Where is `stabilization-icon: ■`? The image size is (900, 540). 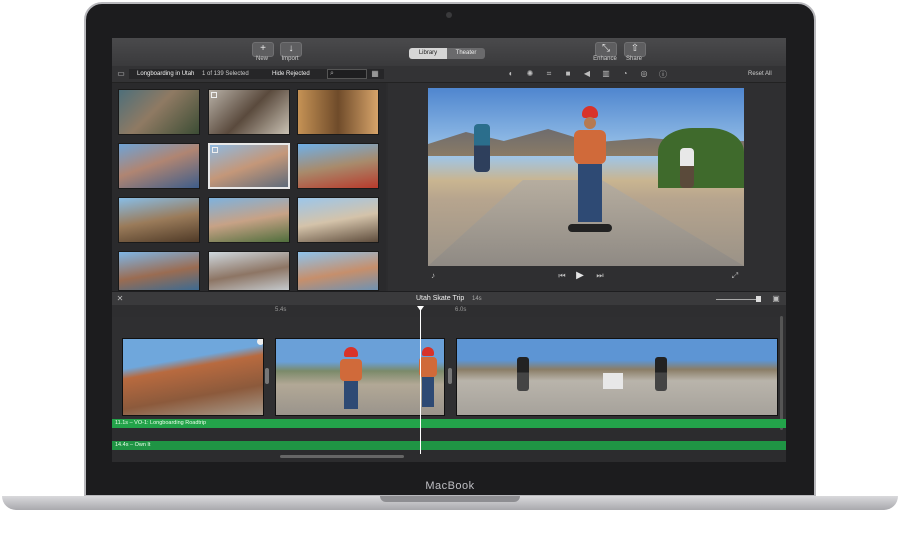
stabilization-icon: ■ is located at coordinates (568, 73).